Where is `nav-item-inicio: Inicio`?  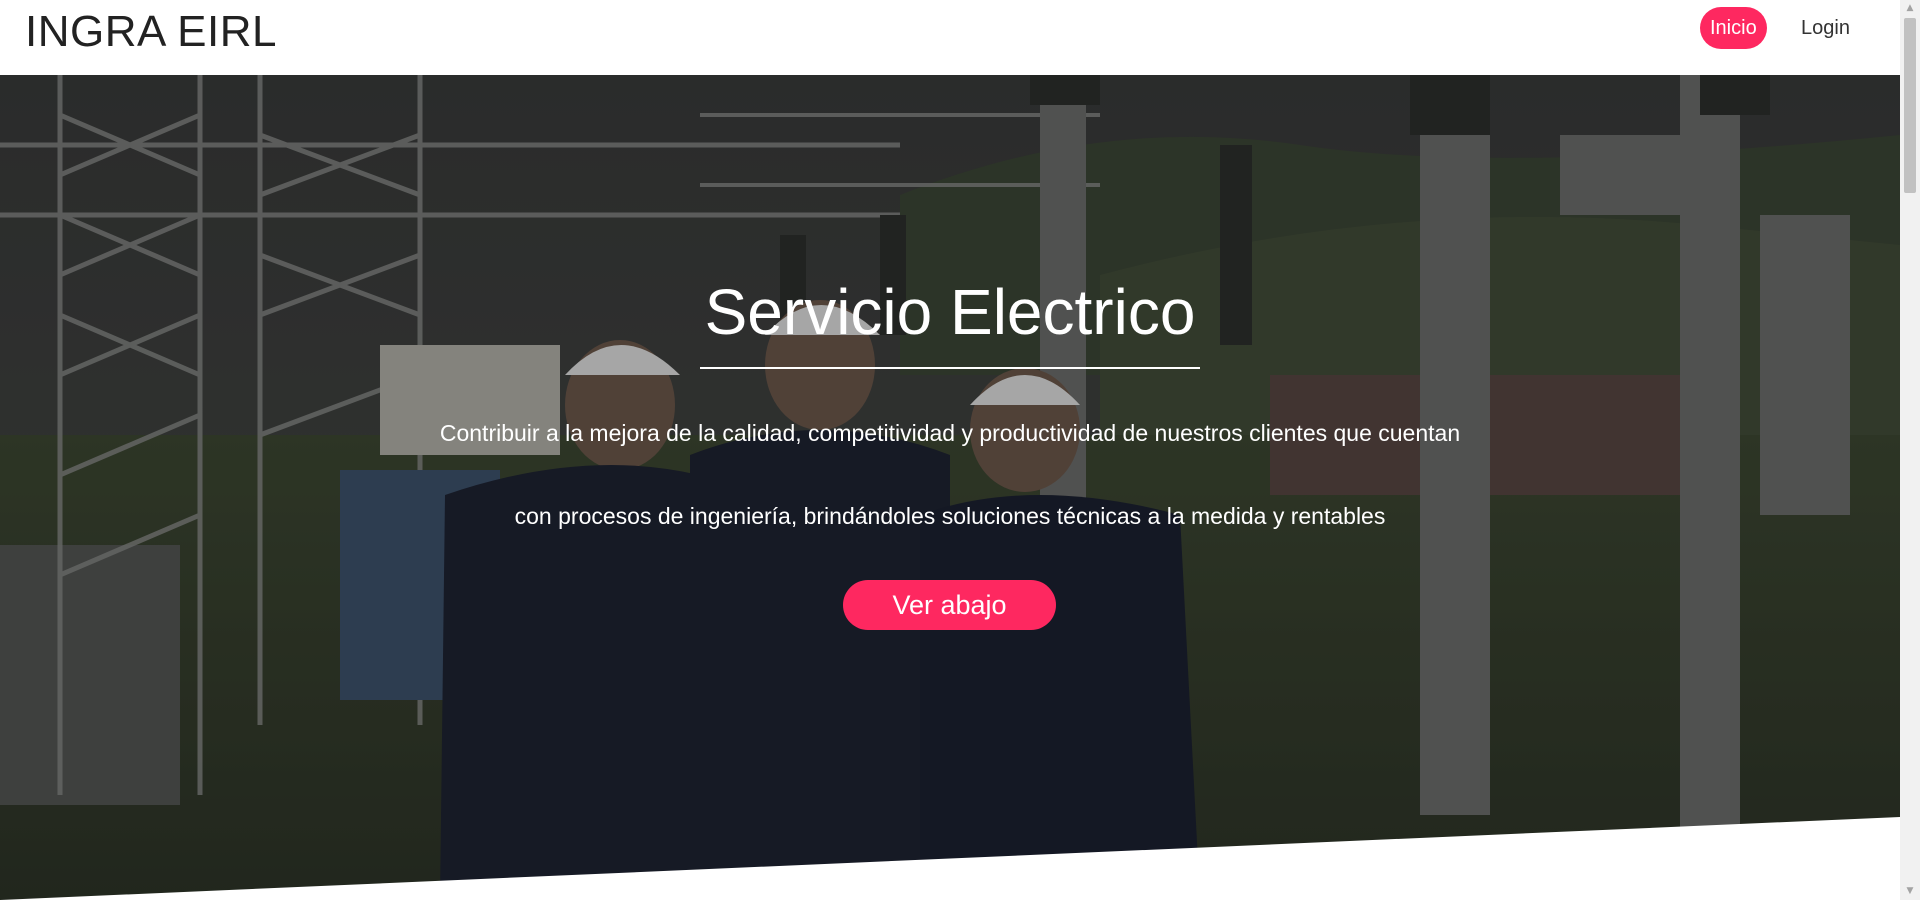
nav-item-inicio: Inicio is located at coordinates (1733, 28).